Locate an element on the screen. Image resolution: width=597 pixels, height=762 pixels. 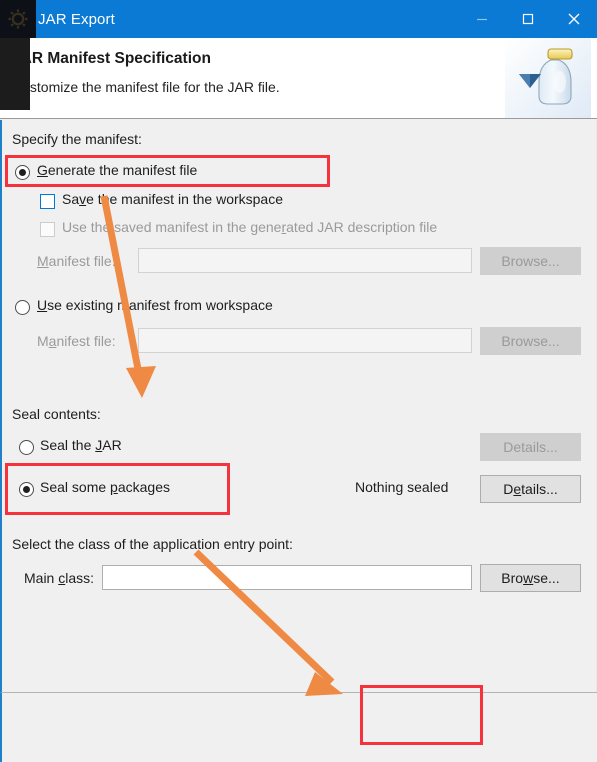
gear-icon is located at coordinates (18, 19).